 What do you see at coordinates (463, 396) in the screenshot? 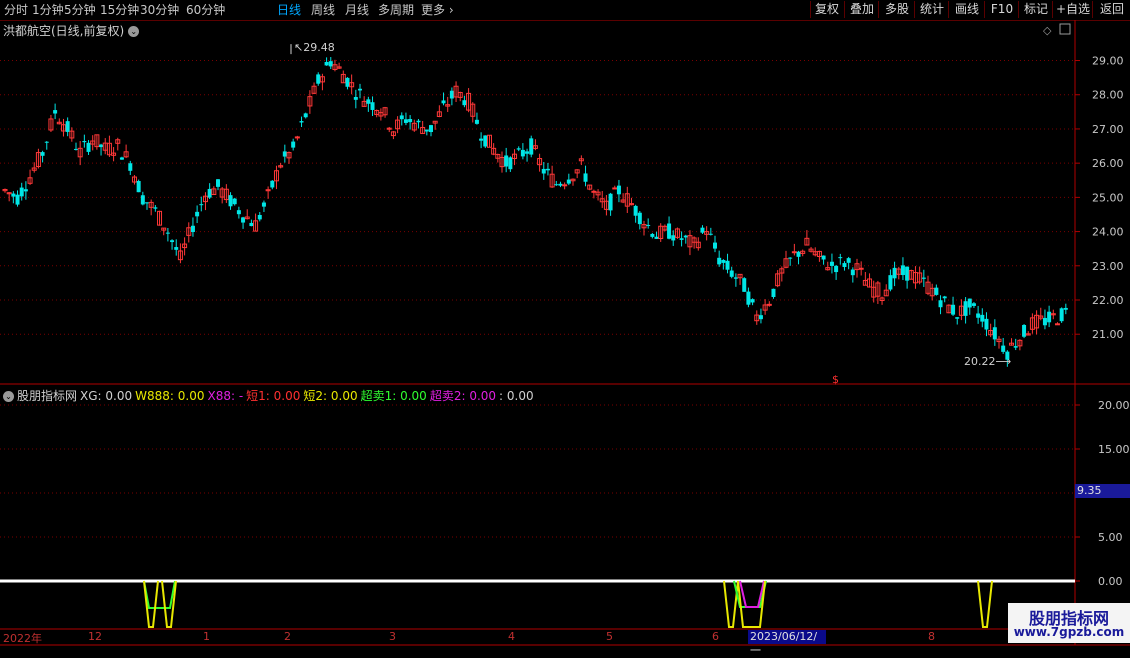
I see `indicator-field-6: 超卖2: 0.00` at bounding box center [463, 396].